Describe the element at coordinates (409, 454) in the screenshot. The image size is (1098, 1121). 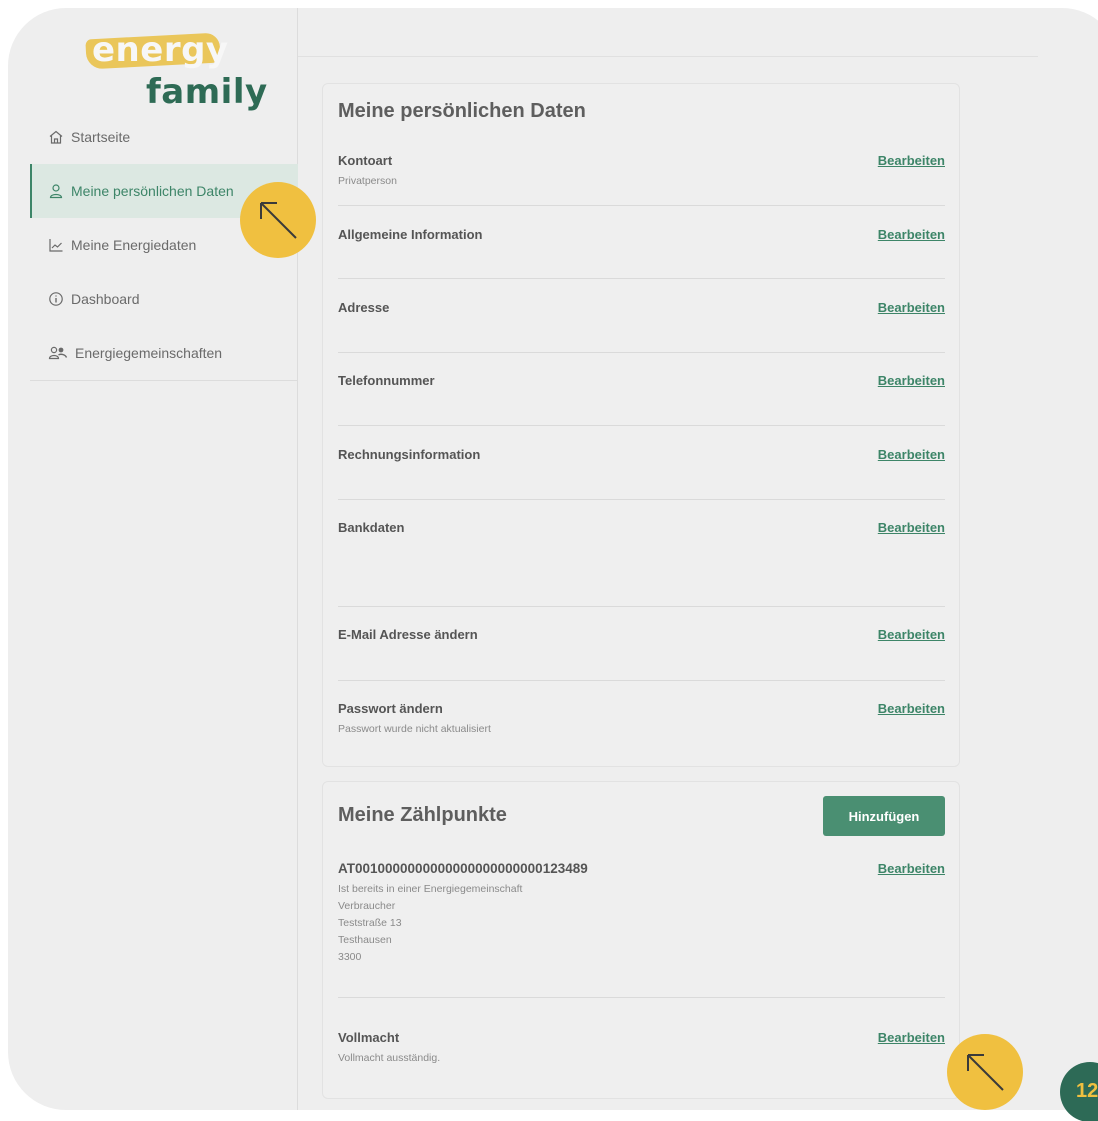
I see `row-label: Rechnungsinformation` at that location.